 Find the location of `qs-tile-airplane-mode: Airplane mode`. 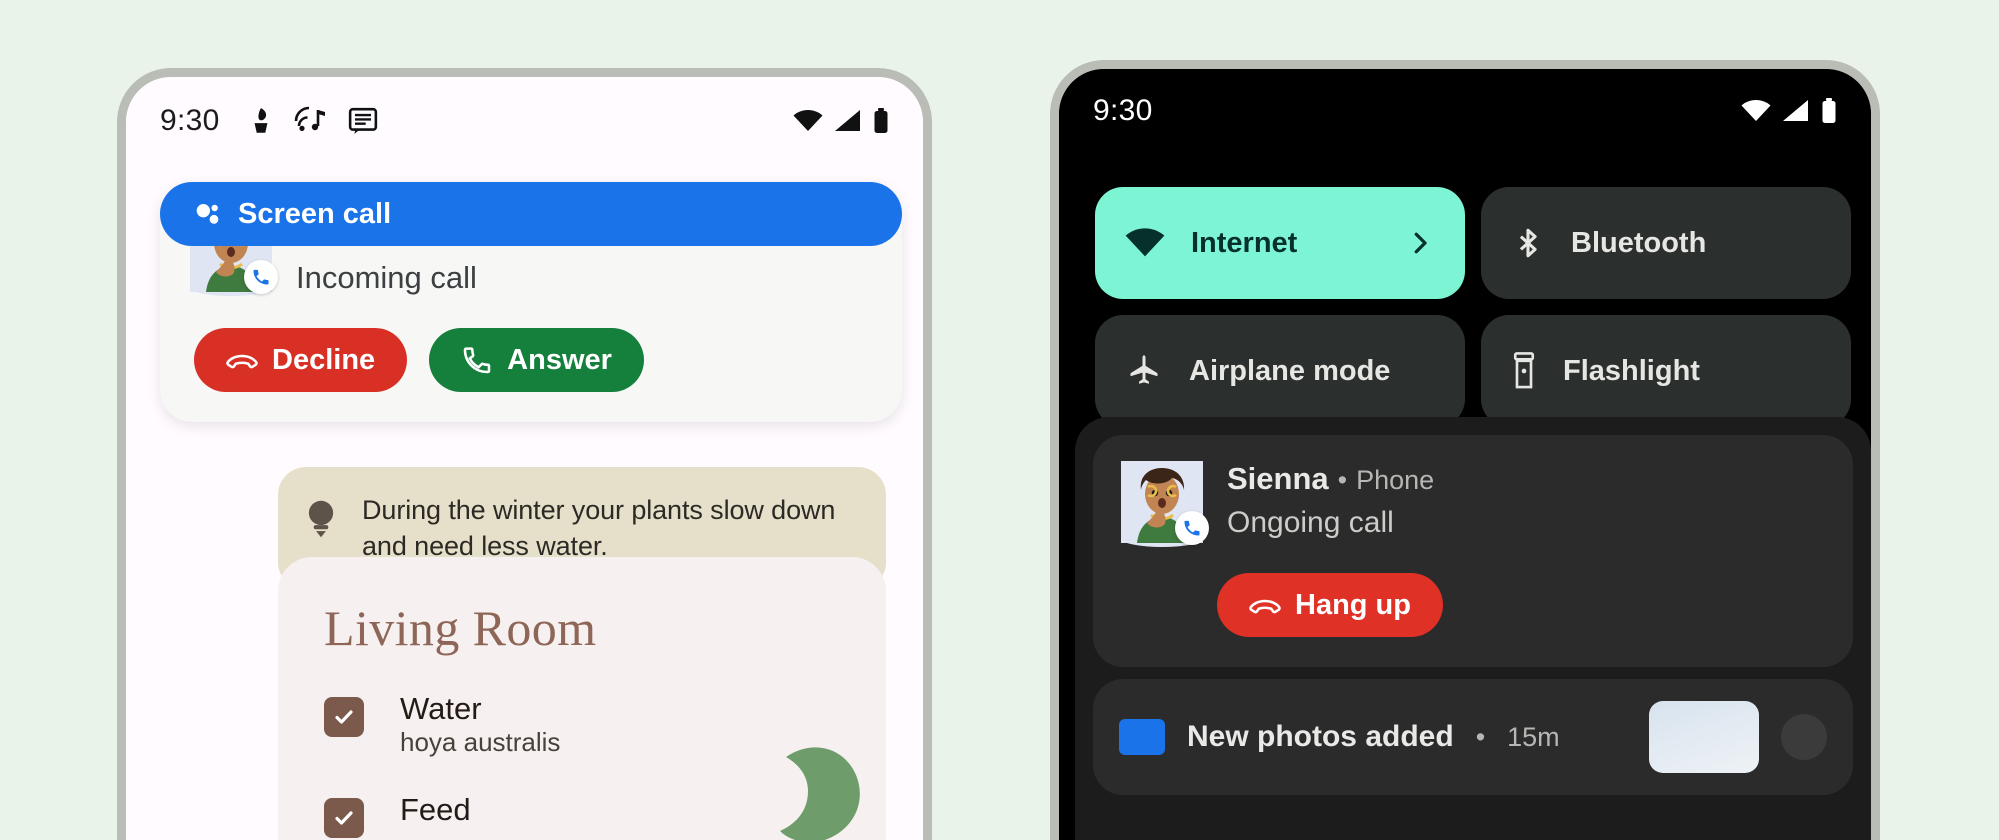

qs-tile-airplane-mode: Airplane mode is located at coordinates (1280, 371).